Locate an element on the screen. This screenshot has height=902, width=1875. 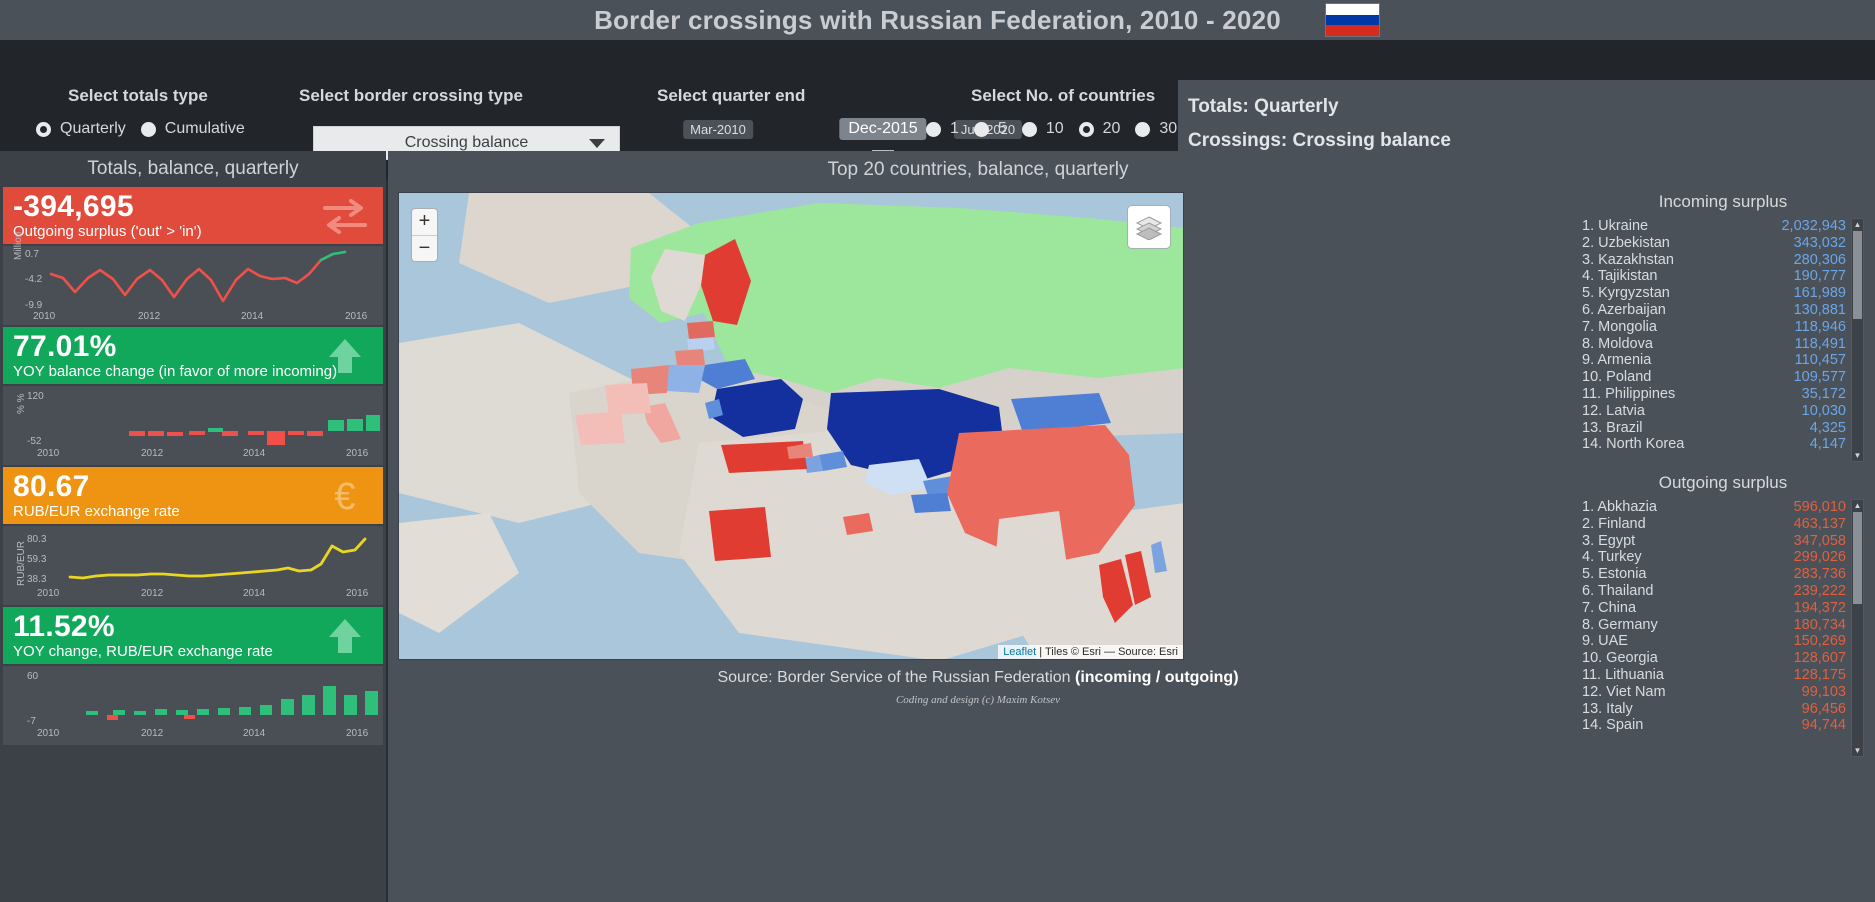
summary-totals: Totals: Quarterly is located at coordinates (1263, 106).